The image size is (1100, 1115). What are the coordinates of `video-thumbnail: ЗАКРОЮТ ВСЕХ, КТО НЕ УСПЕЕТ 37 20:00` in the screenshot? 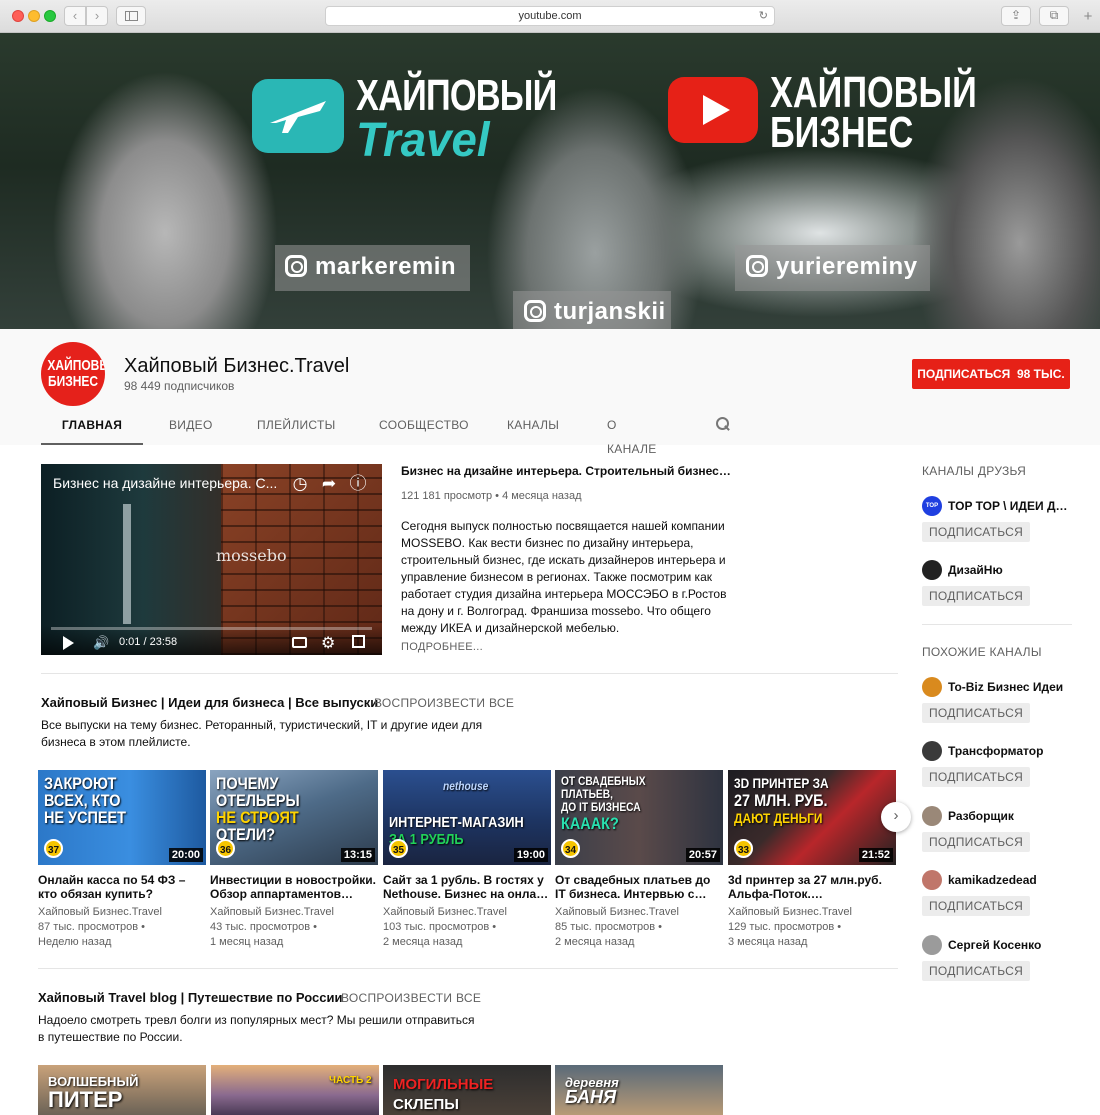 It's located at (122, 817).